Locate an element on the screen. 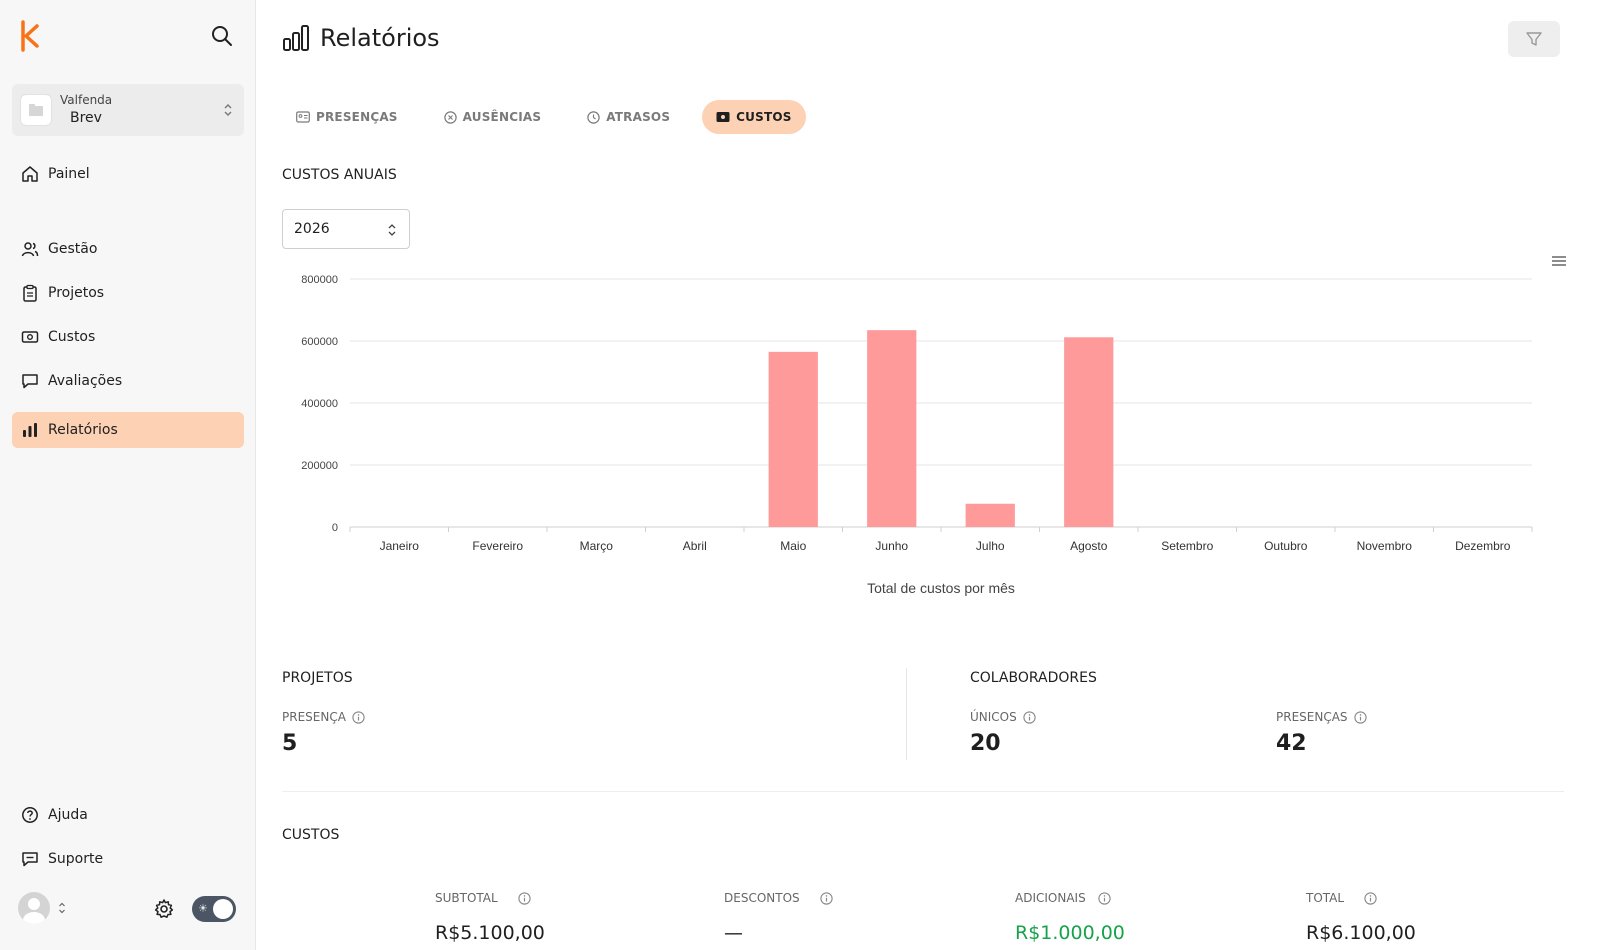 Image resolution: width=1600 pixels, height=950 pixels. page-title: Relatórios is located at coordinates (380, 38).